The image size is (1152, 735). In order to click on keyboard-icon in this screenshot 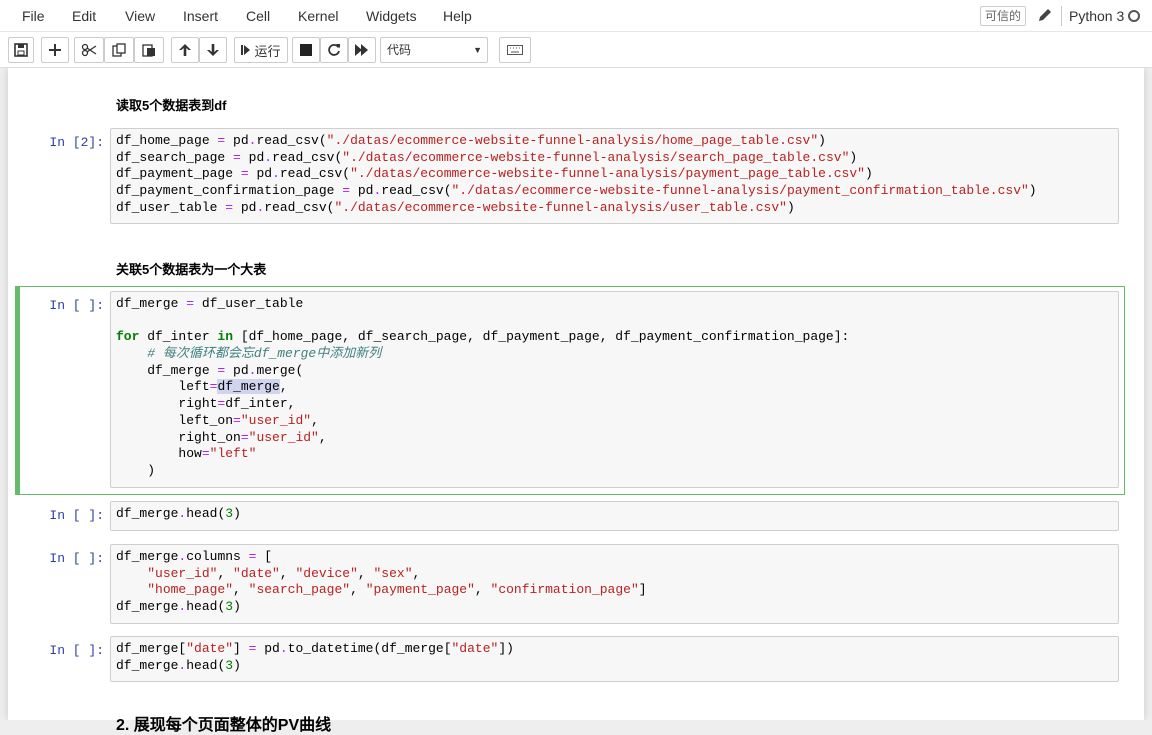, I will do `click(515, 50)`.